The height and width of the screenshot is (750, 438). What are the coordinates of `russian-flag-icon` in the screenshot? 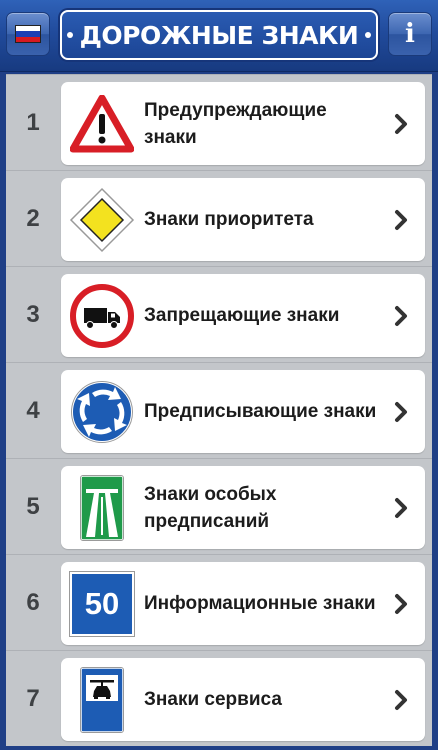 It's located at (28, 34).